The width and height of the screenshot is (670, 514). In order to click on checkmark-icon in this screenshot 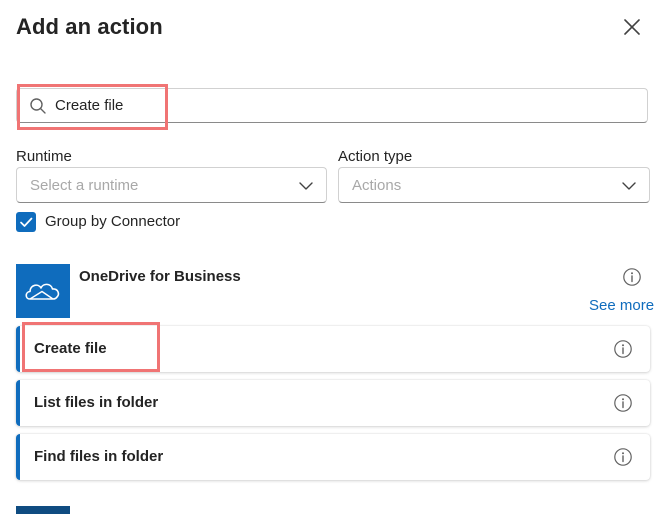, I will do `click(26, 222)`.